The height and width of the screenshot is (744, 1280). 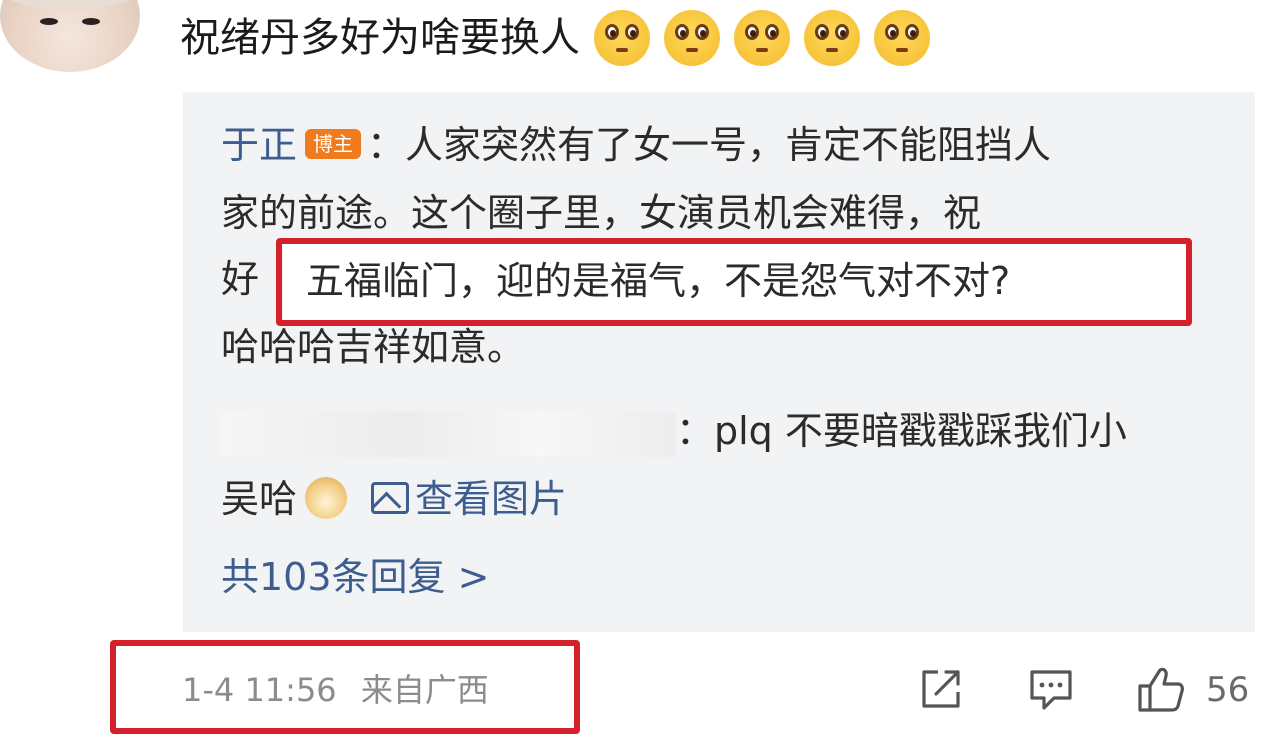 I want to click on timestamp: 1-4 11:56, so click(x=259, y=690).